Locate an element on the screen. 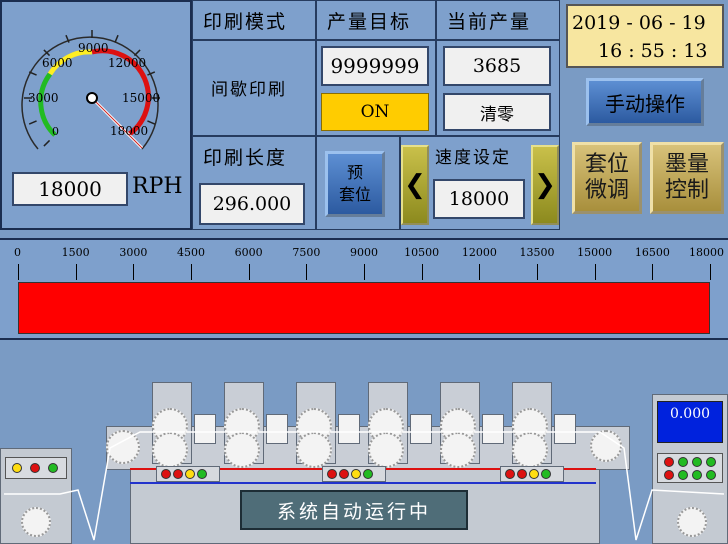  manual-operation-button: 手动操作 is located at coordinates (645, 102).